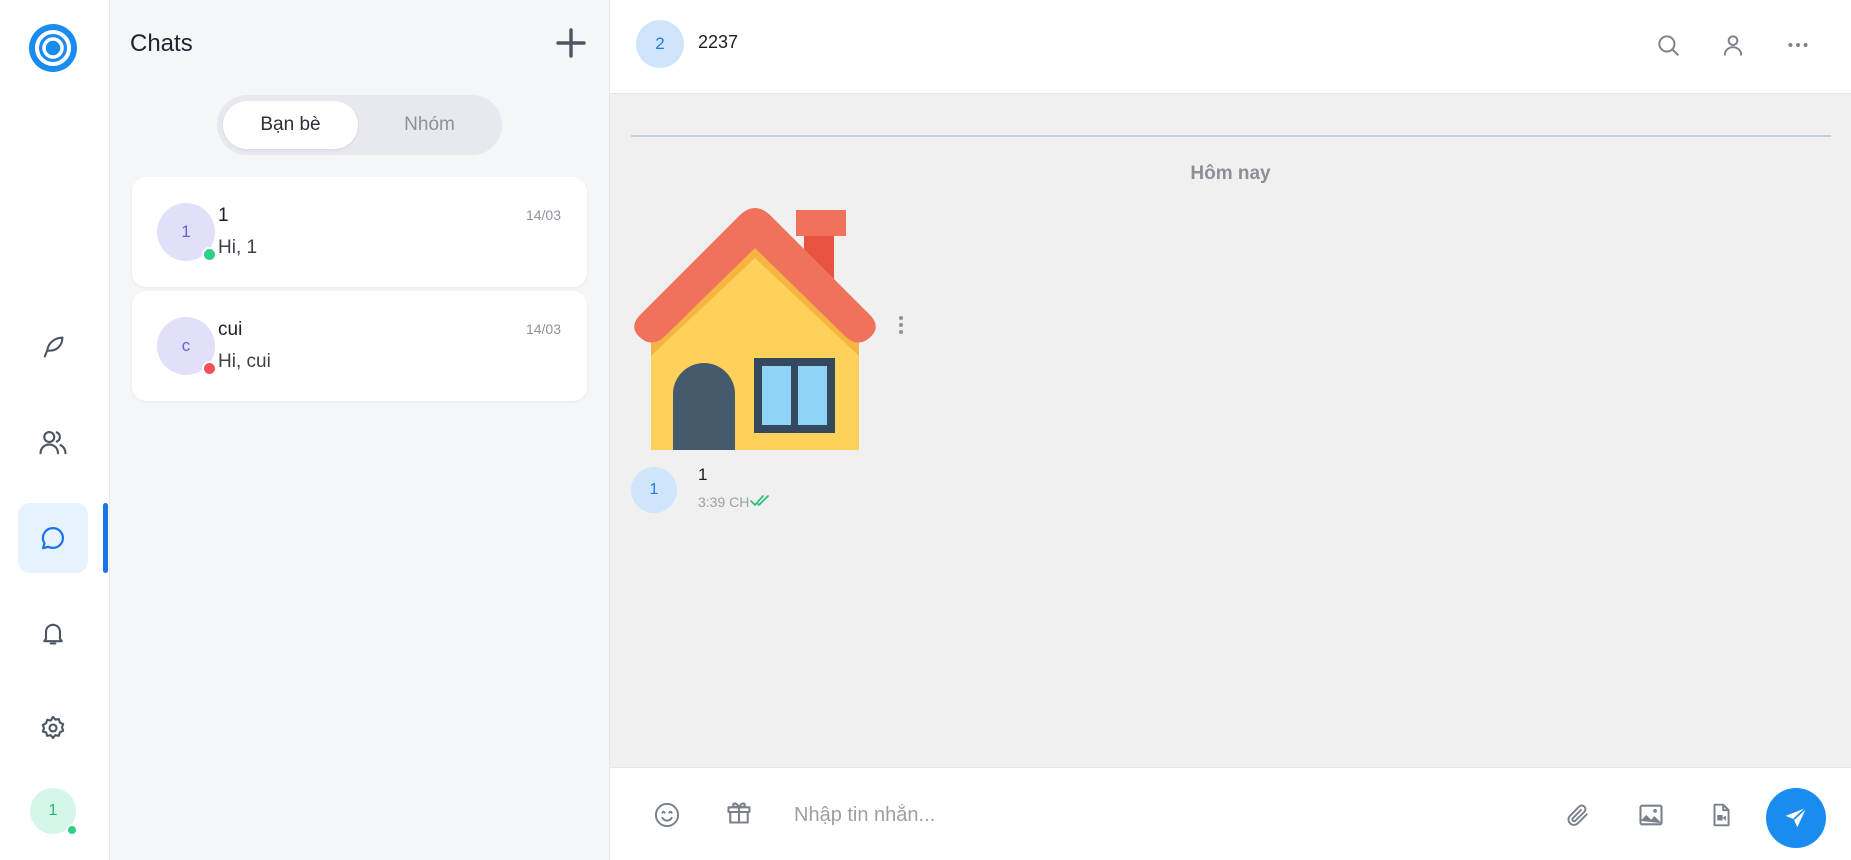  What do you see at coordinates (238, 247) in the screenshot?
I see `conversation-preview: Hi, 1` at bounding box center [238, 247].